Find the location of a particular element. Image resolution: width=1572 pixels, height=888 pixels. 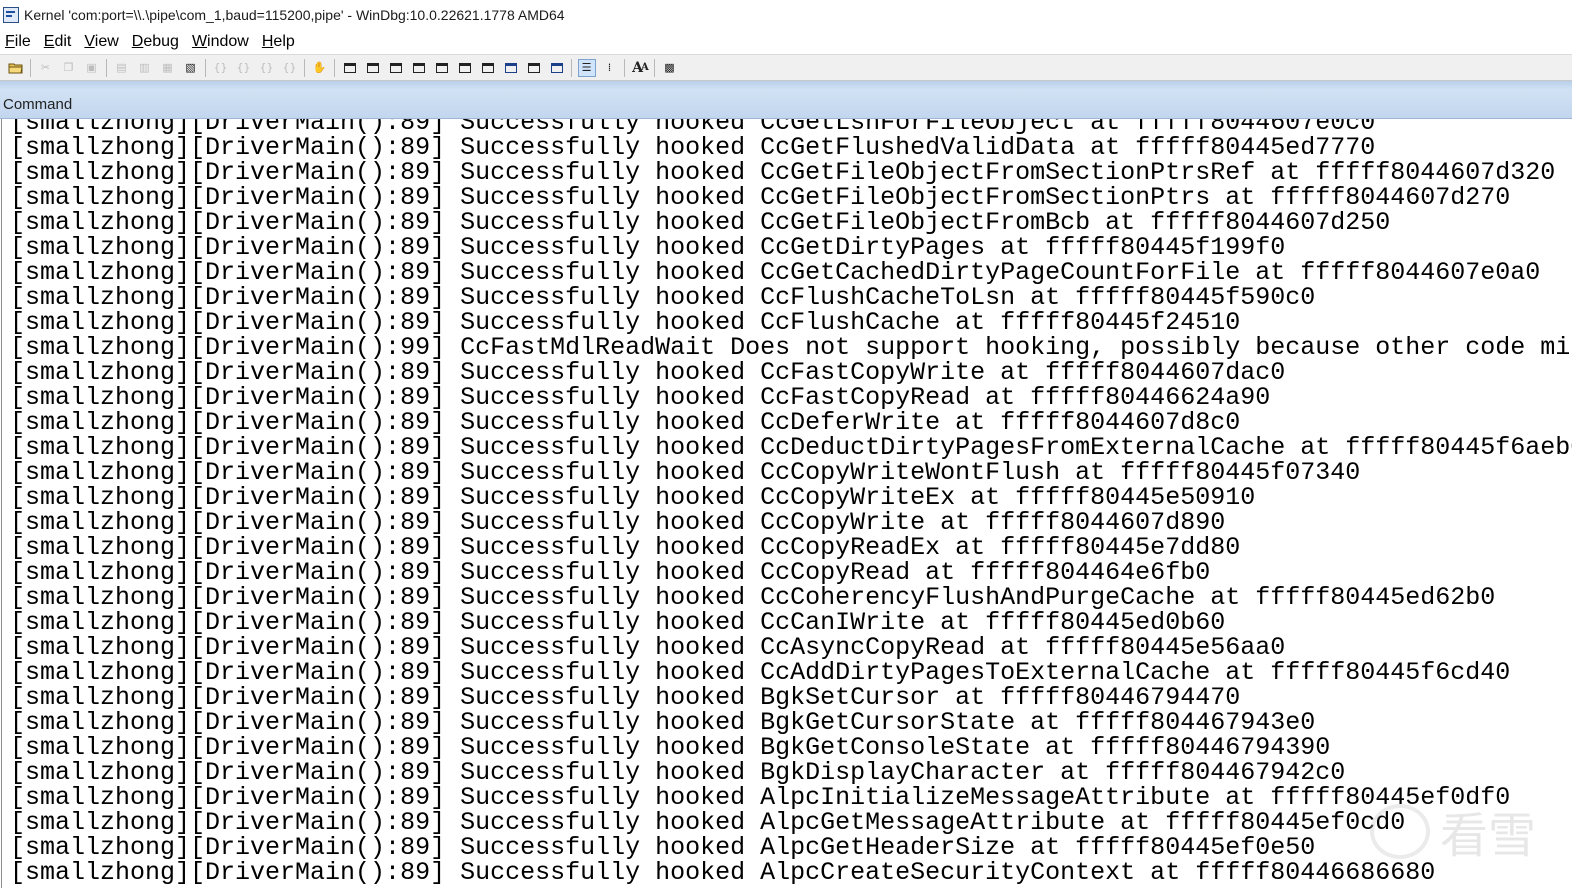

hand-icon: ✋ is located at coordinates (320, 68).